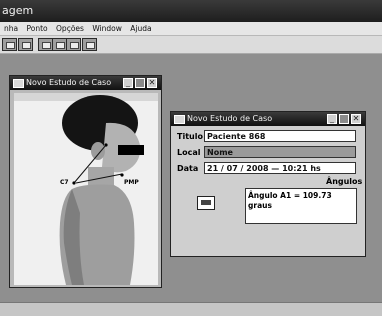  I want to click on toolbar-print-button, so click(89, 44).